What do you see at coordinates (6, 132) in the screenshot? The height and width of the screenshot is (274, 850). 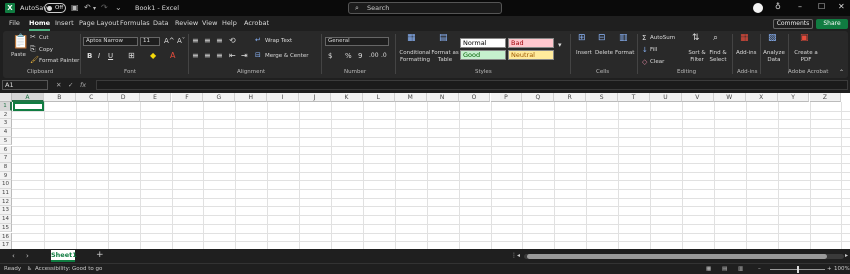 I see `row-header: 4` at bounding box center [6, 132].